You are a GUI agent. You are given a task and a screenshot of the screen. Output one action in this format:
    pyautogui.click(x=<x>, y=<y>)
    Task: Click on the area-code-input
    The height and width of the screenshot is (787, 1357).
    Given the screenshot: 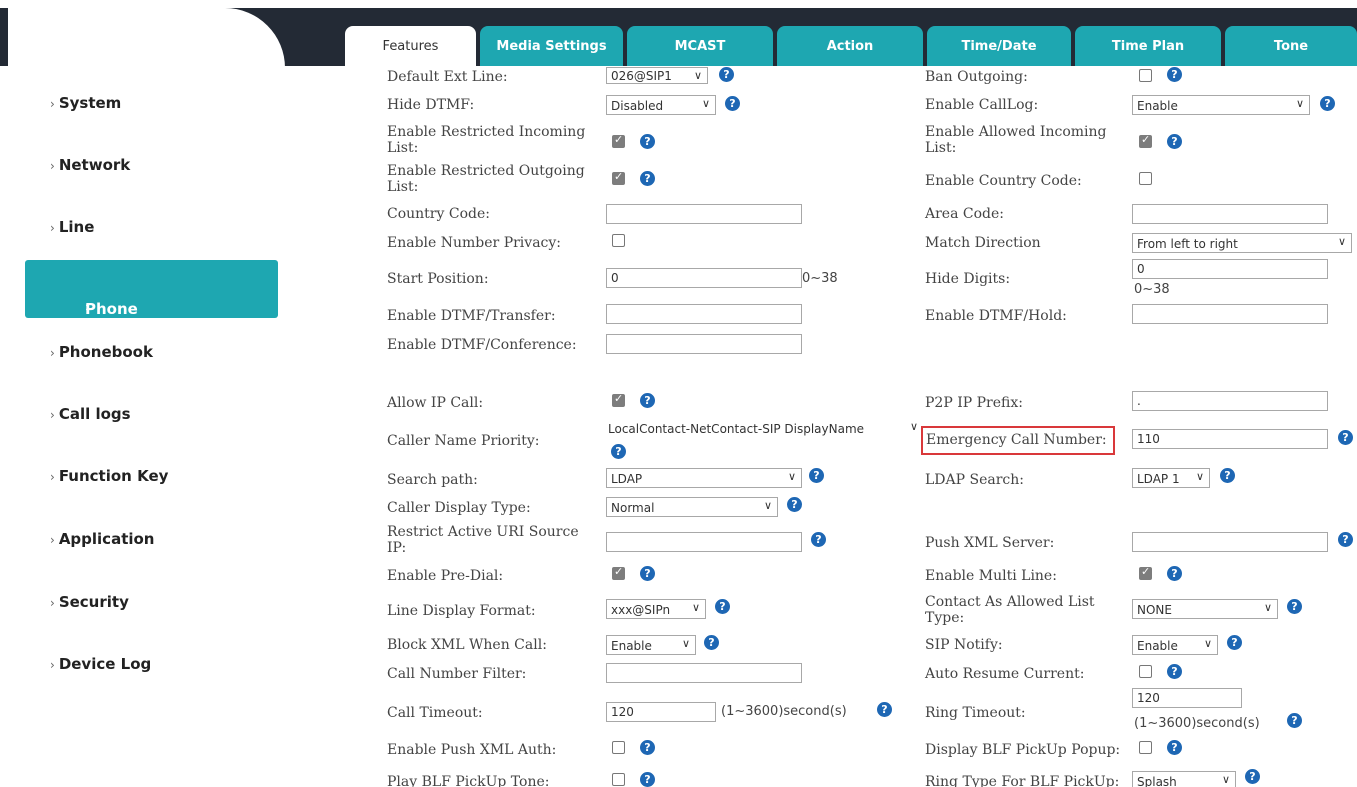 What is the action you would take?
    pyautogui.click(x=1230, y=214)
    